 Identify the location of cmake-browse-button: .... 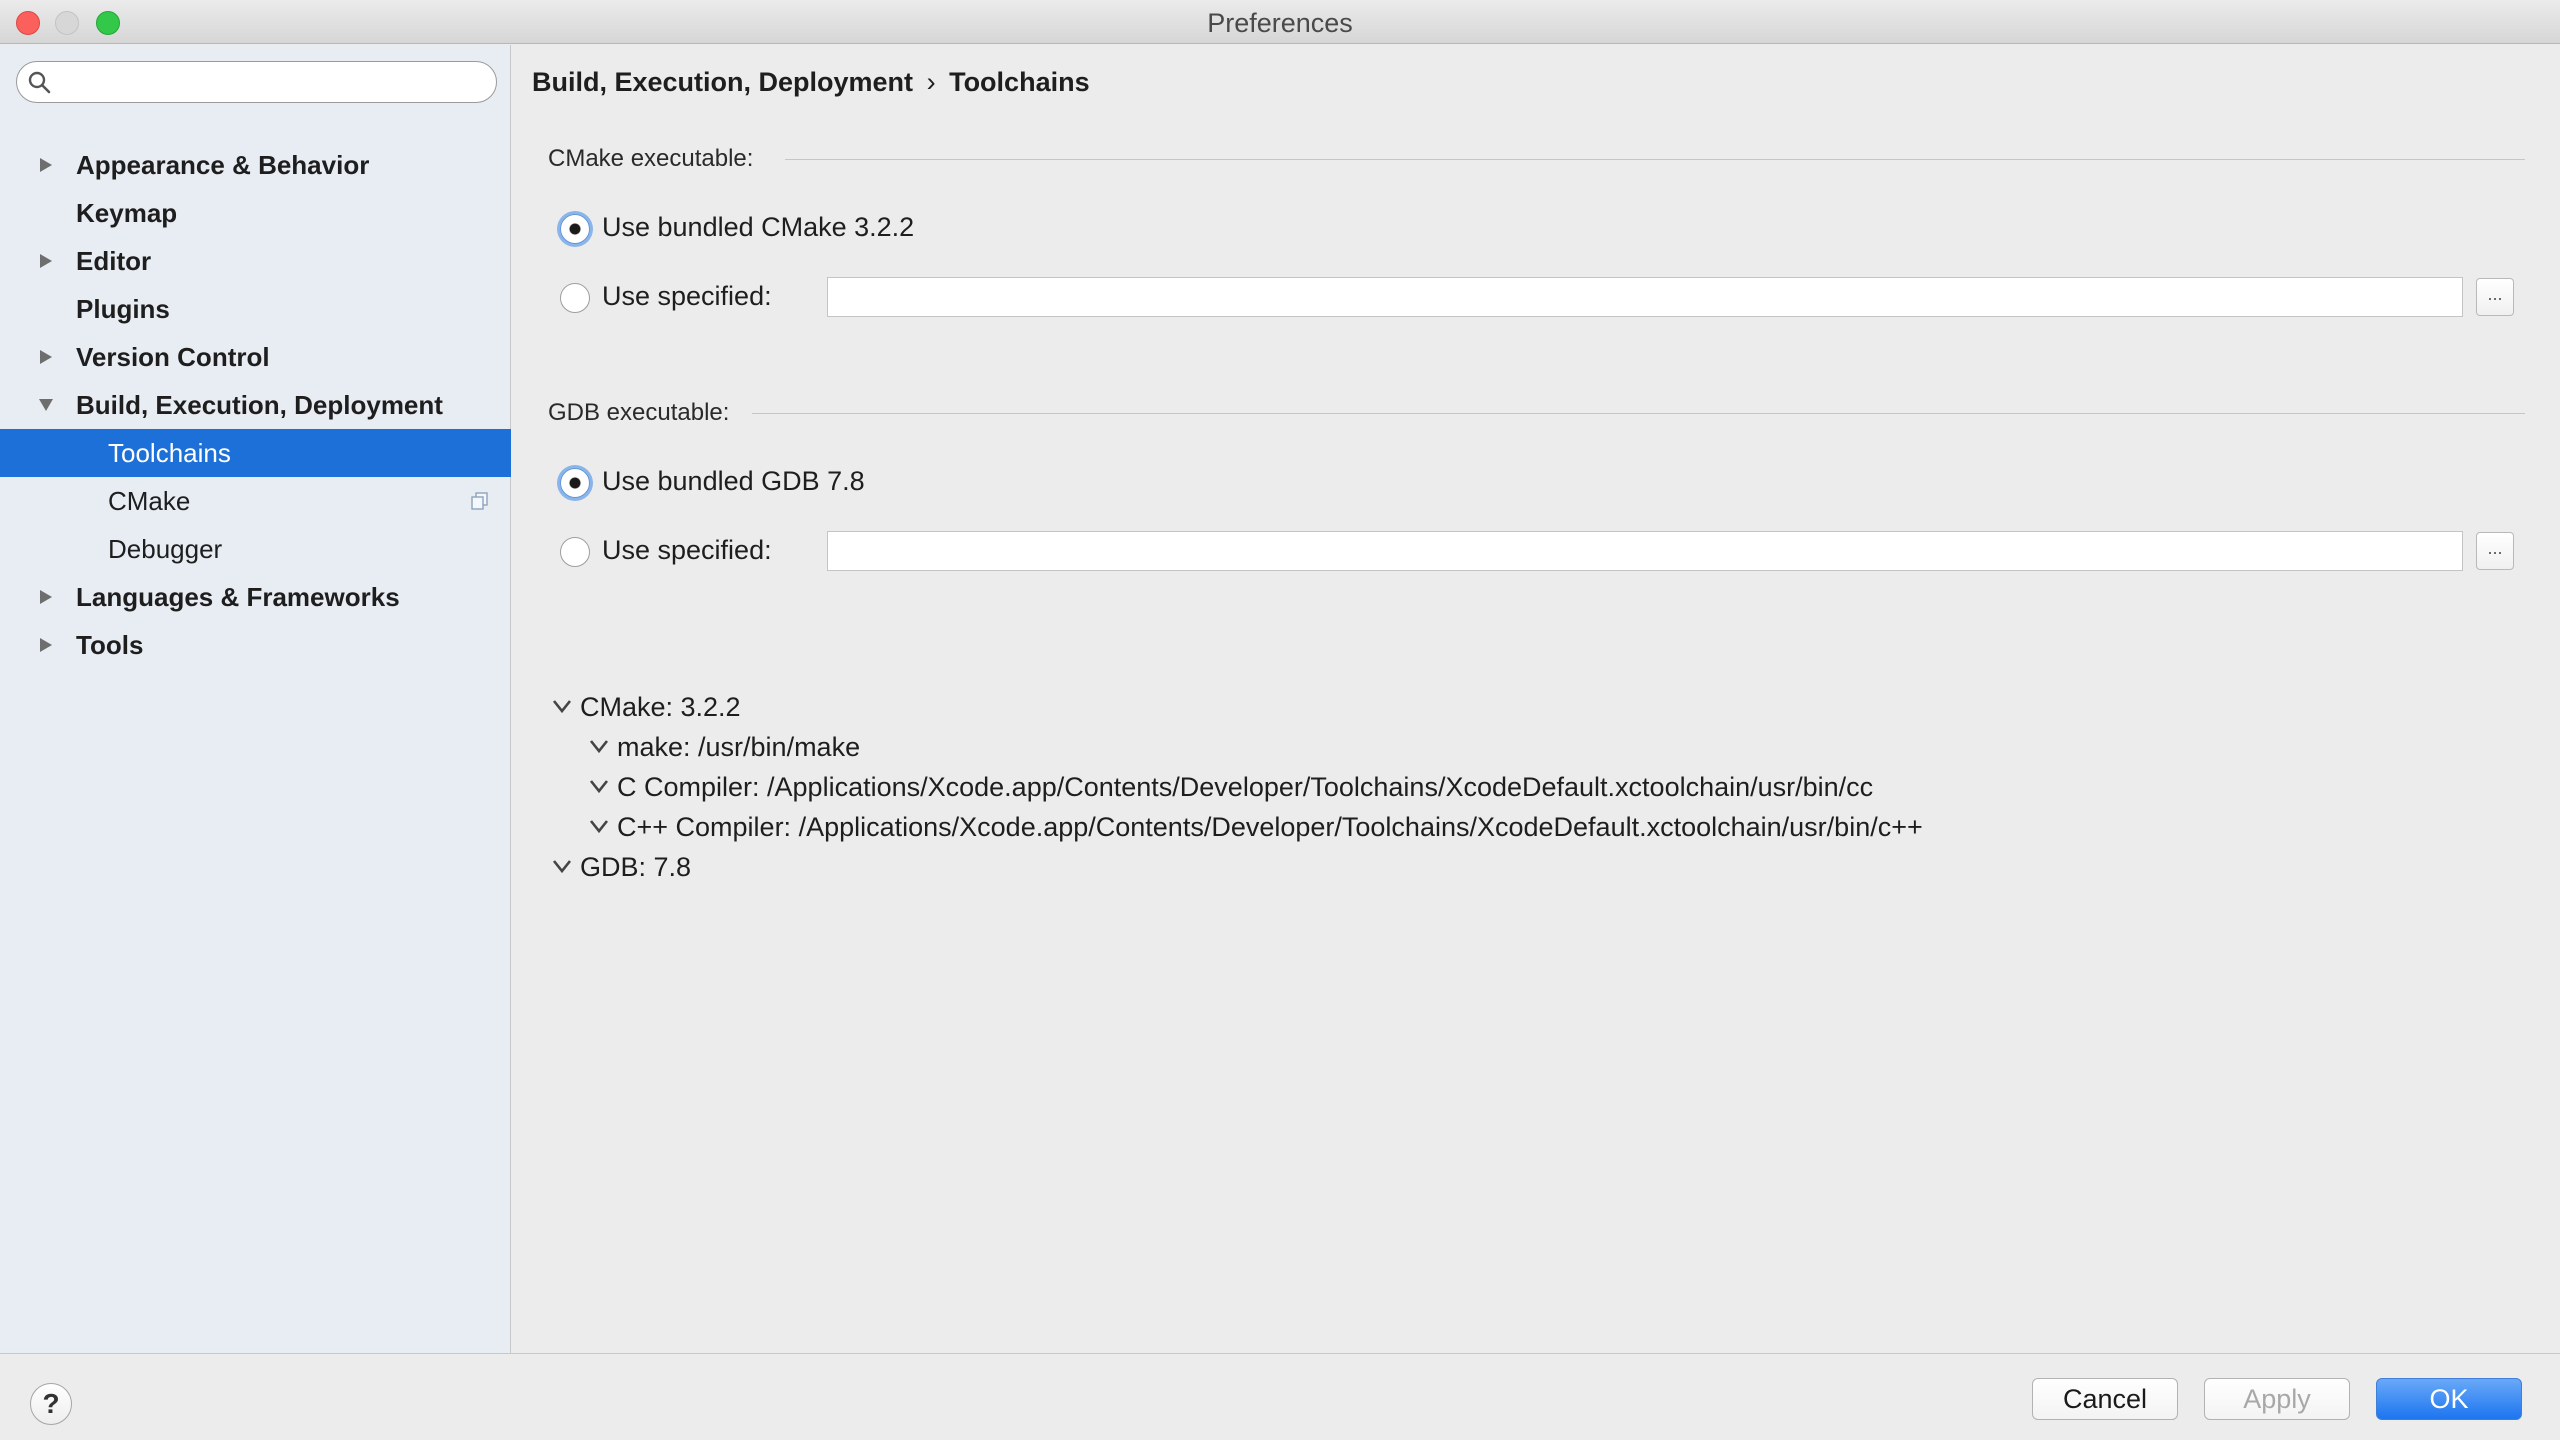
(2495, 297).